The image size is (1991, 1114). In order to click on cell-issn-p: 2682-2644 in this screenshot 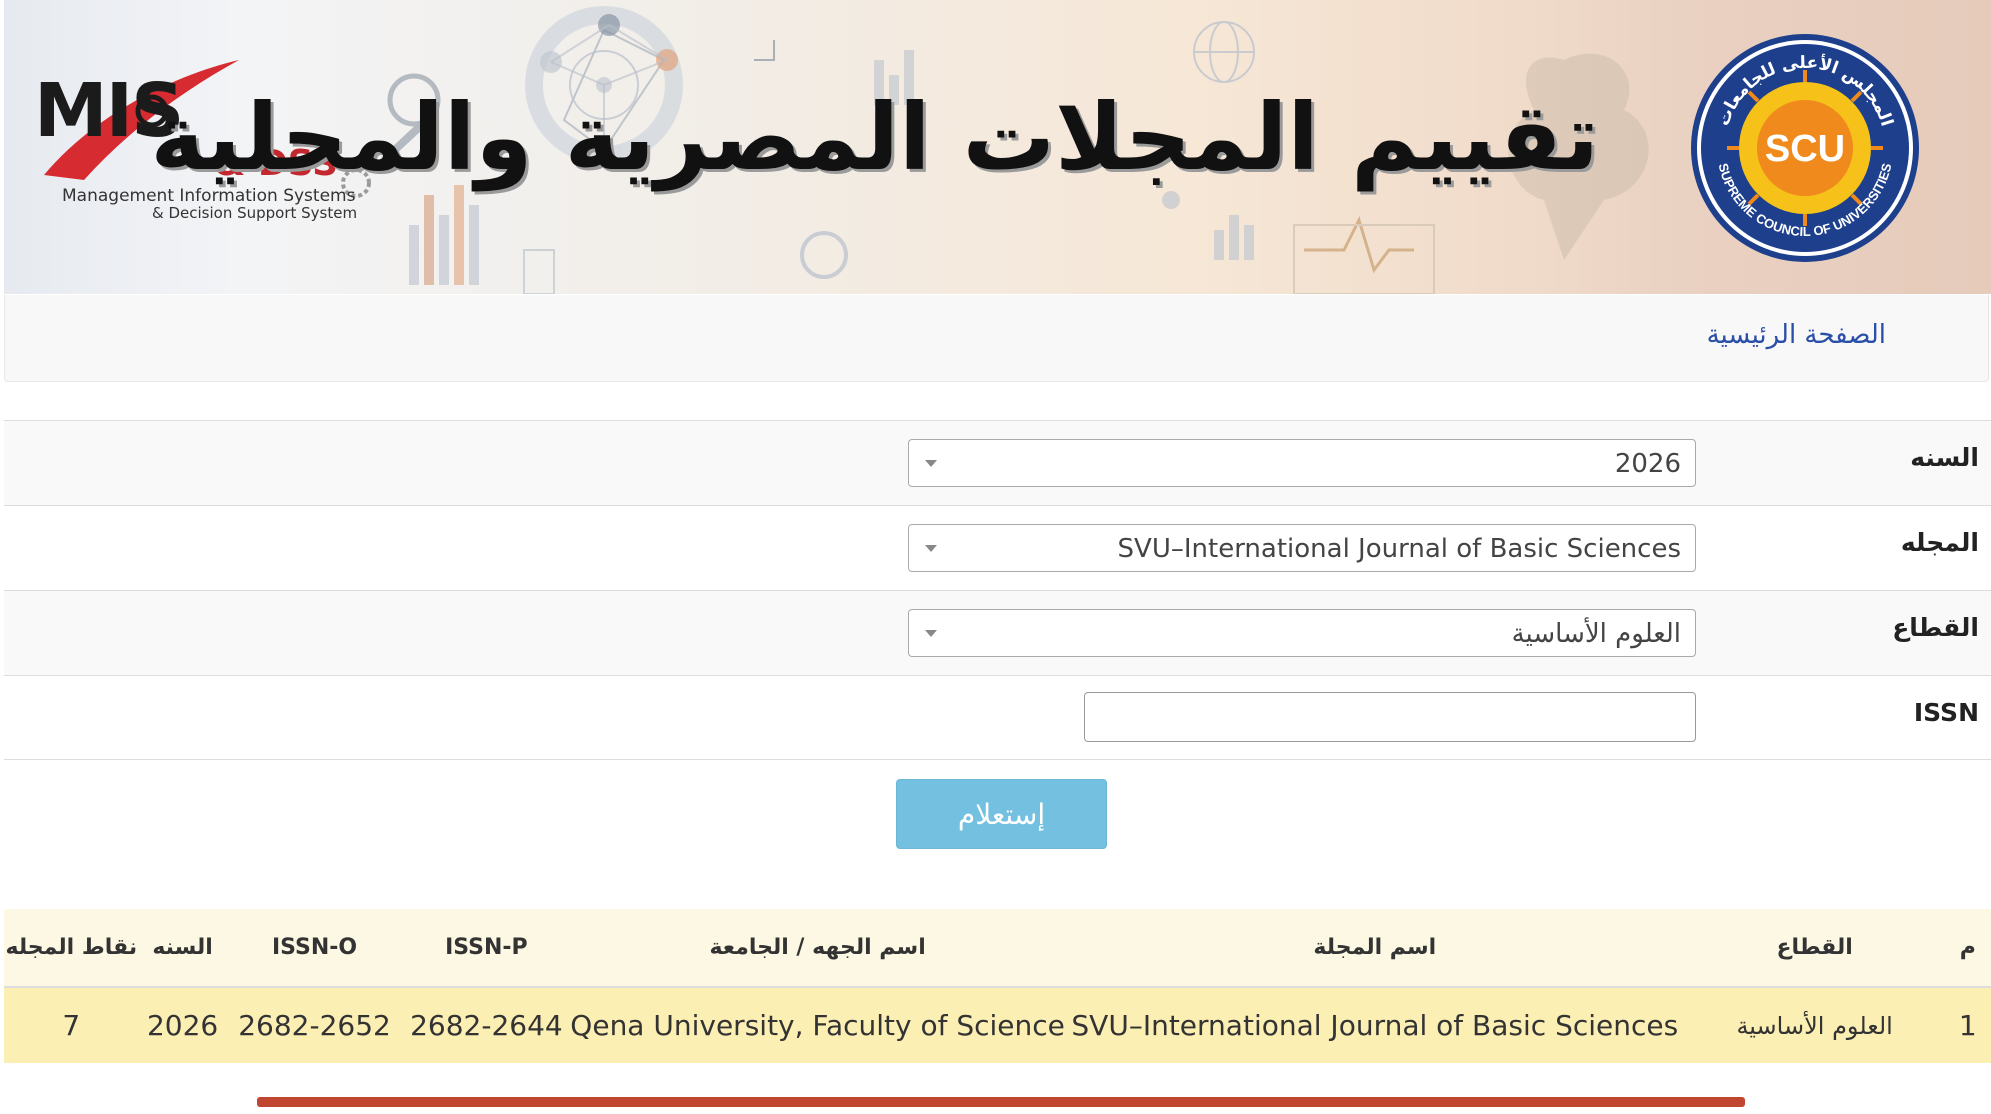, I will do `click(486, 1025)`.